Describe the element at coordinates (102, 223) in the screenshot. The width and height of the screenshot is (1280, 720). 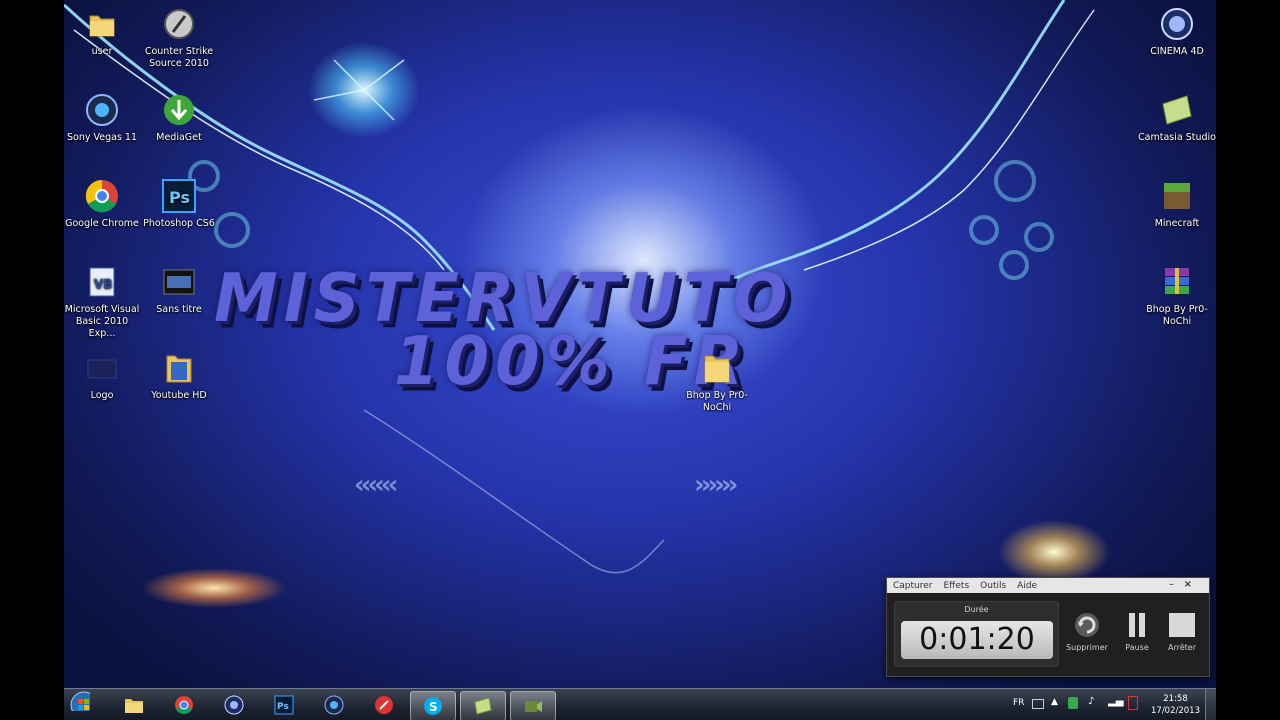
I see `desktop-icon-label: Google Chrome` at that location.